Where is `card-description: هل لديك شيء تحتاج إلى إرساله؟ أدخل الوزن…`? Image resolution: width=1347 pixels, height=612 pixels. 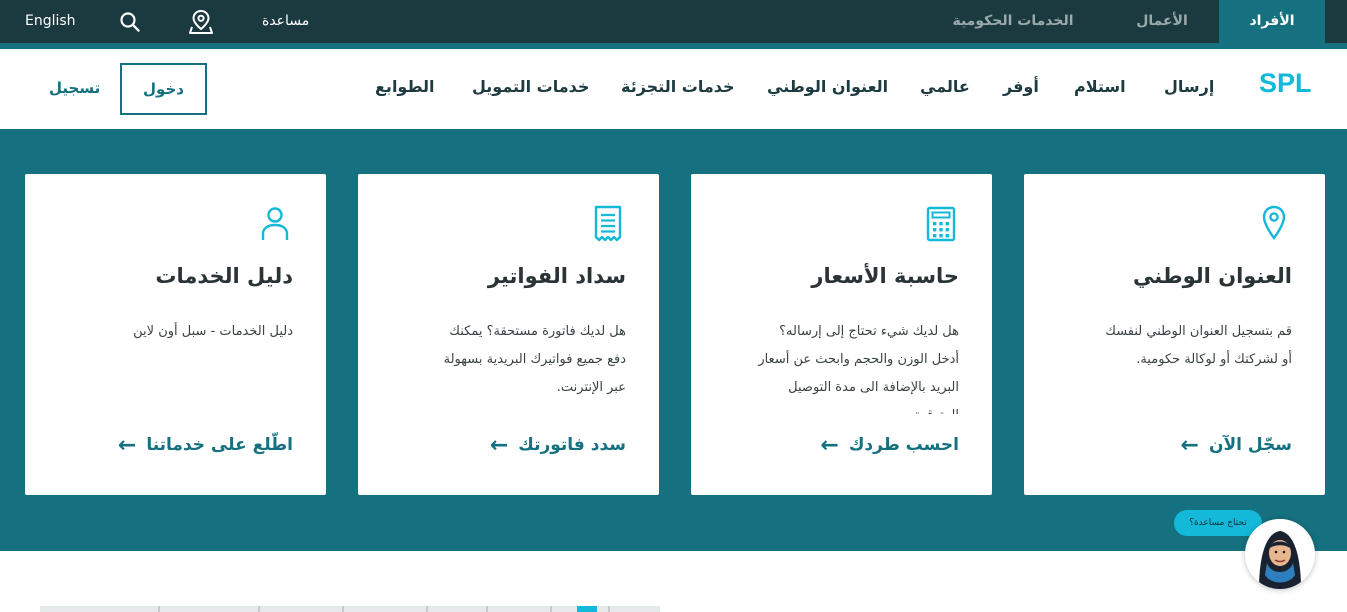 card-description: هل لديك شيء تحتاج إلى إرساله؟ أدخل الوزن… is located at coordinates (836, 366).